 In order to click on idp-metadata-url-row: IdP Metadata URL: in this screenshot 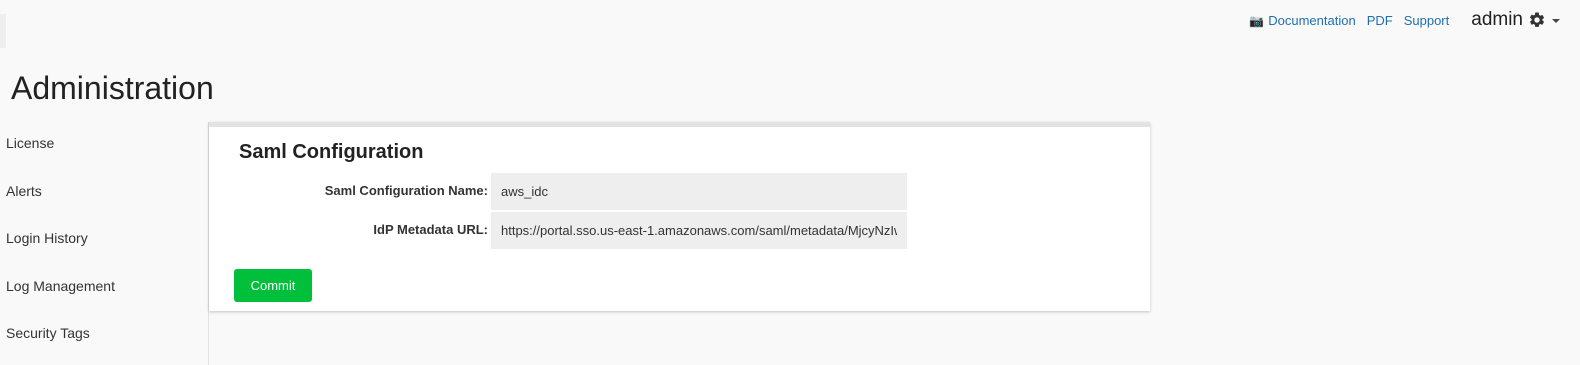, I will do `click(679, 230)`.